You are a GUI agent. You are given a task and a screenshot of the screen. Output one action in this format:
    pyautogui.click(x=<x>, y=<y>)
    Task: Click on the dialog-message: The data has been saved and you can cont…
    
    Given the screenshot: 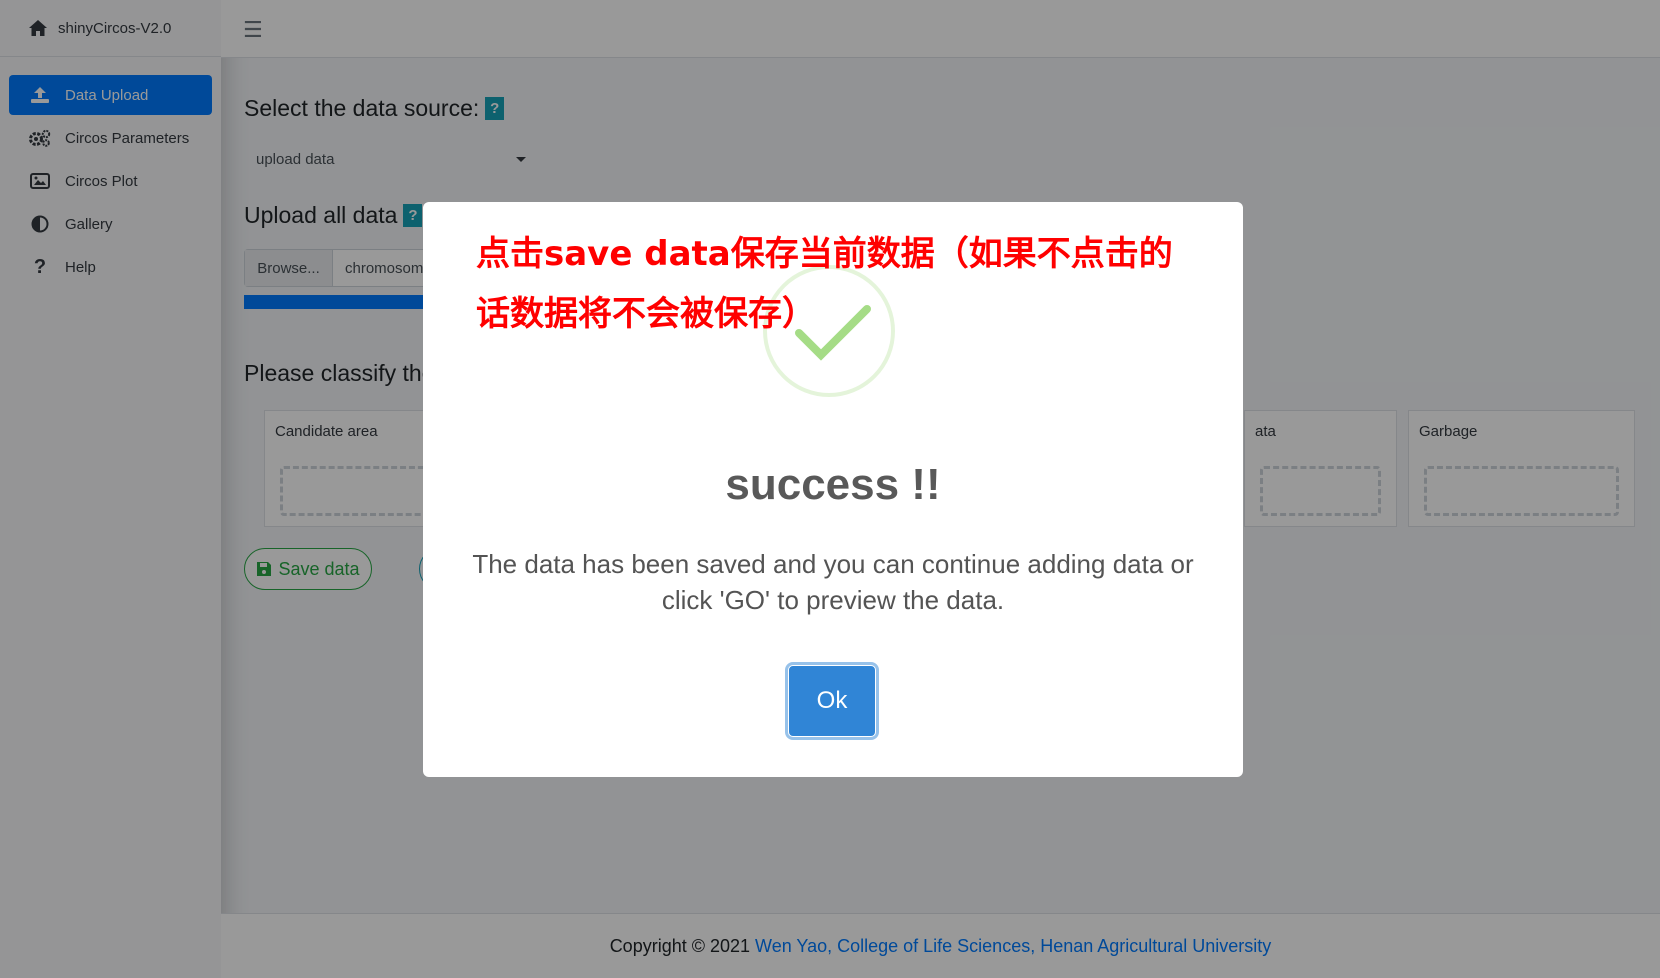 What is the action you would take?
    pyautogui.click(x=833, y=582)
    